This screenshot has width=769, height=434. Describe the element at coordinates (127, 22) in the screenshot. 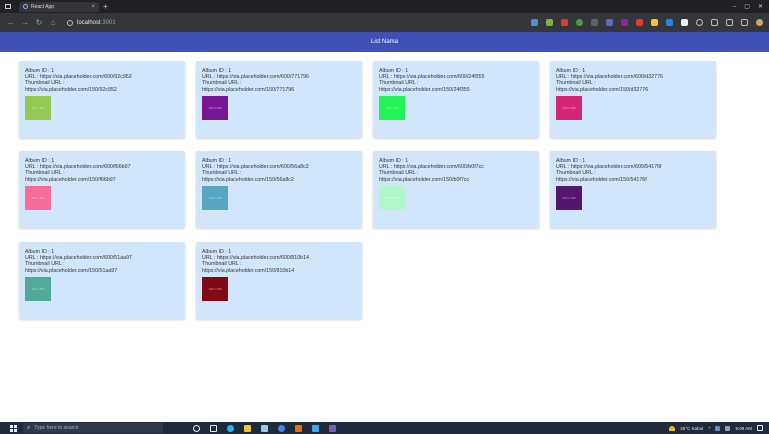

I see `url-input: localhost:3001` at that location.